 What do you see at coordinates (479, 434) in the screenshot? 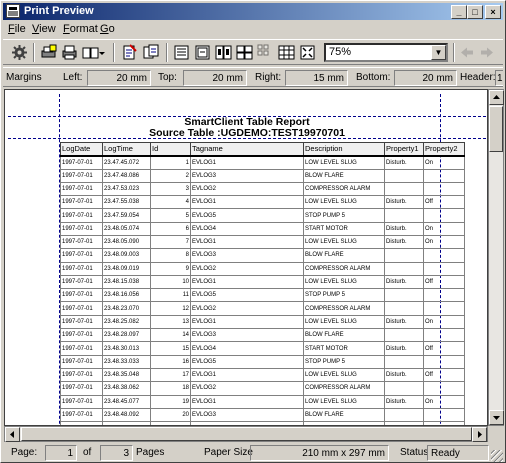
I see `scroll-right-button` at bounding box center [479, 434].